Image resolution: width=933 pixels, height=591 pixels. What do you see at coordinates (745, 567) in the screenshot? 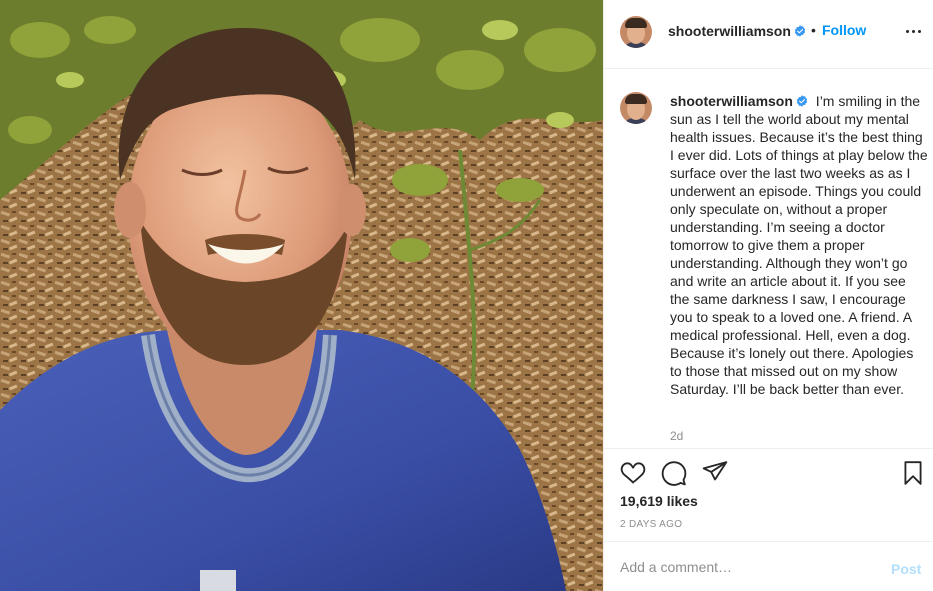
I see `comment-input` at bounding box center [745, 567].